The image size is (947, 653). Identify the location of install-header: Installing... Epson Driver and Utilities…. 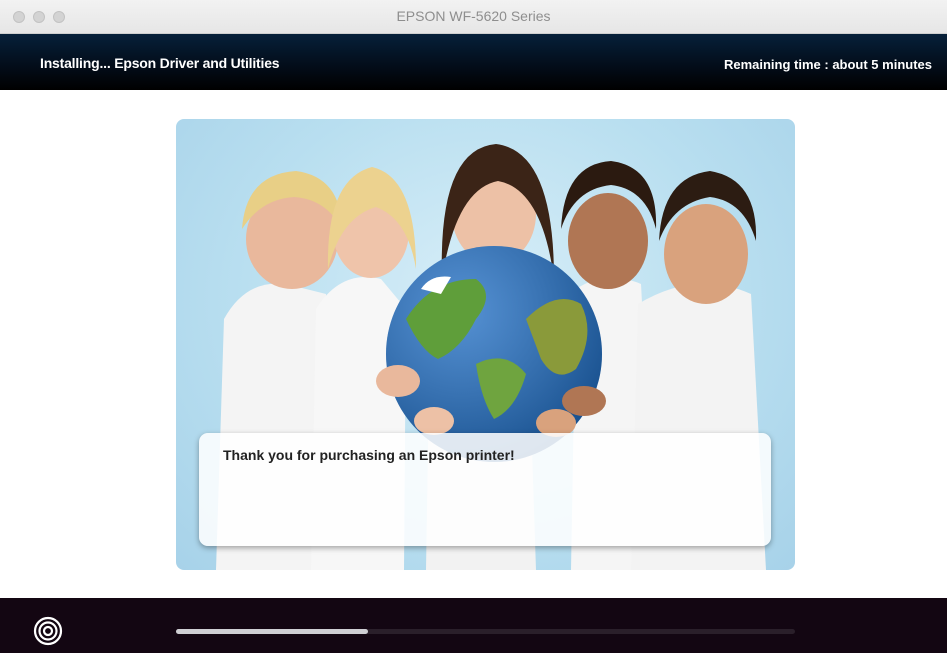
(473, 62).